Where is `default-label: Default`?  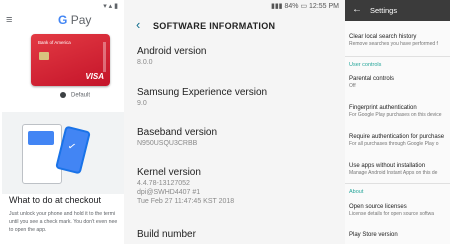
default-label: Default is located at coordinates (81, 95).